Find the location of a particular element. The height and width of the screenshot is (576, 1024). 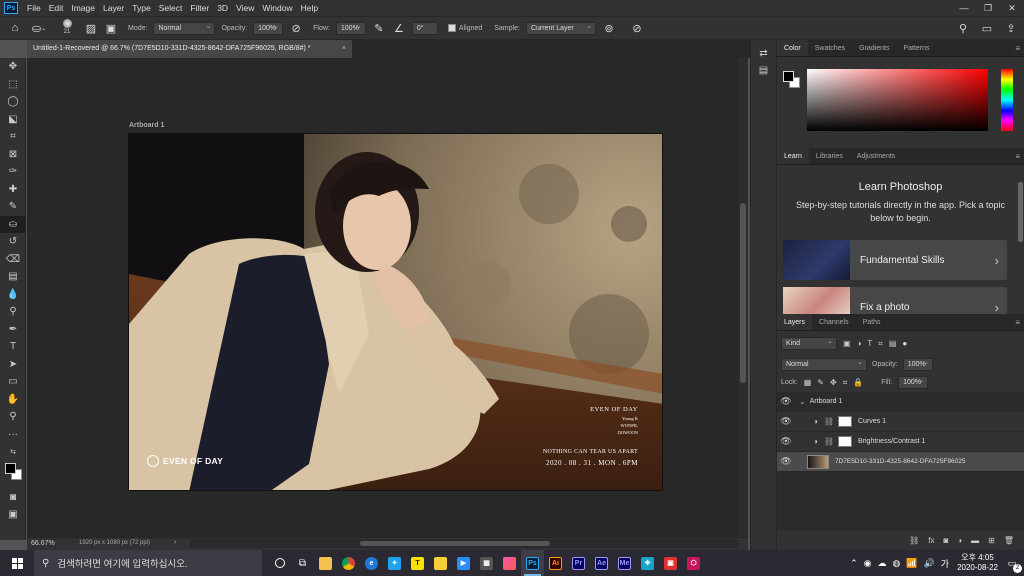

menu-file: File is located at coordinates (34, 8).